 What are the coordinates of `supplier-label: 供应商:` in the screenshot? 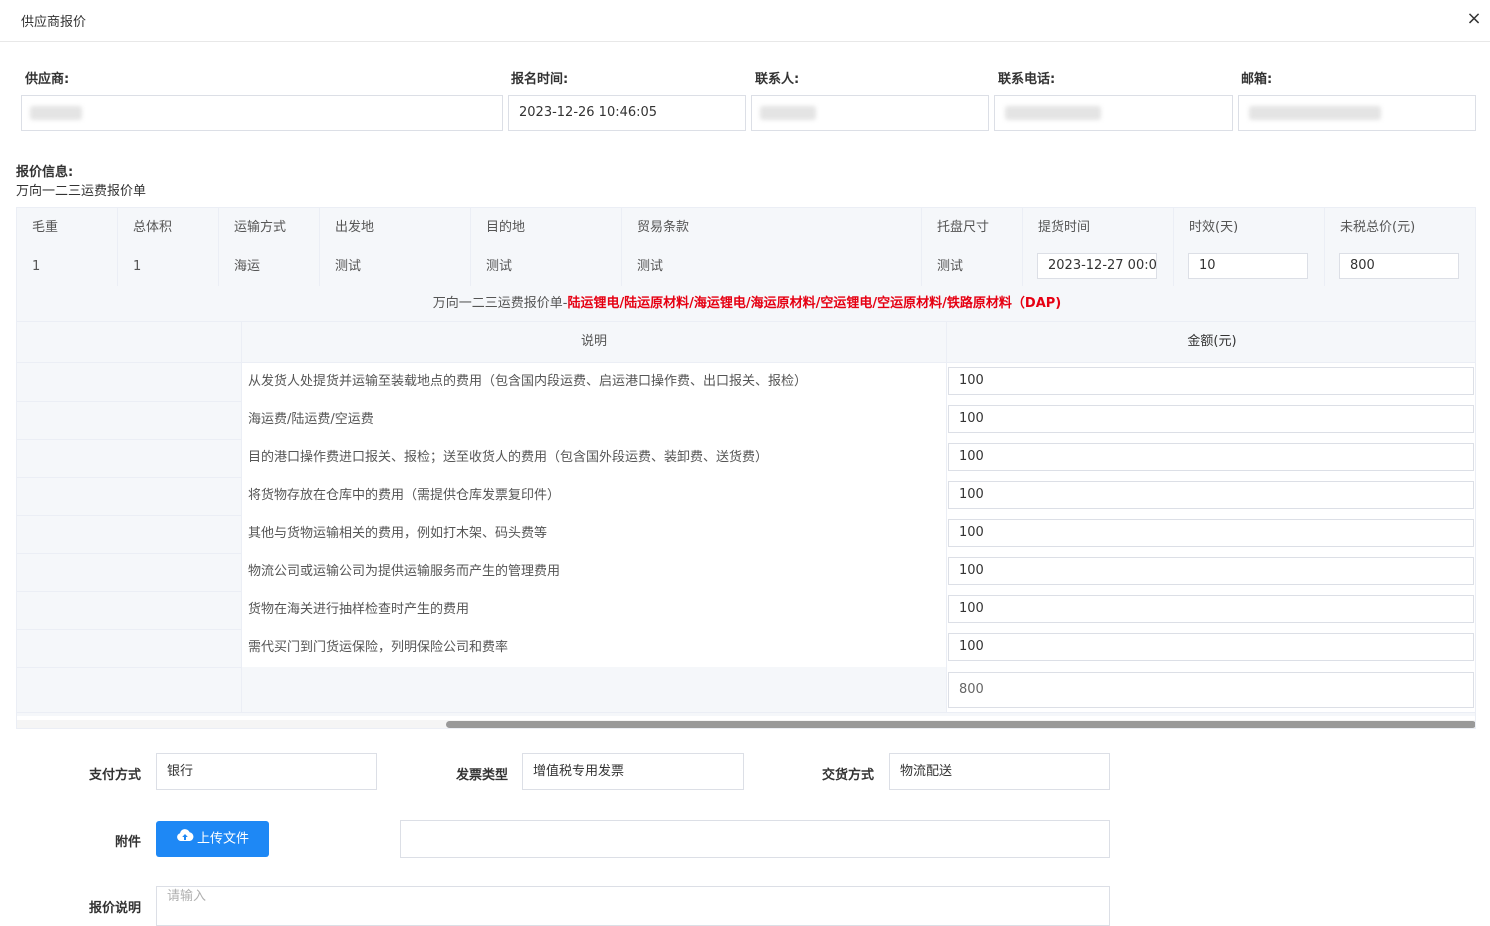 It's located at (47, 79).